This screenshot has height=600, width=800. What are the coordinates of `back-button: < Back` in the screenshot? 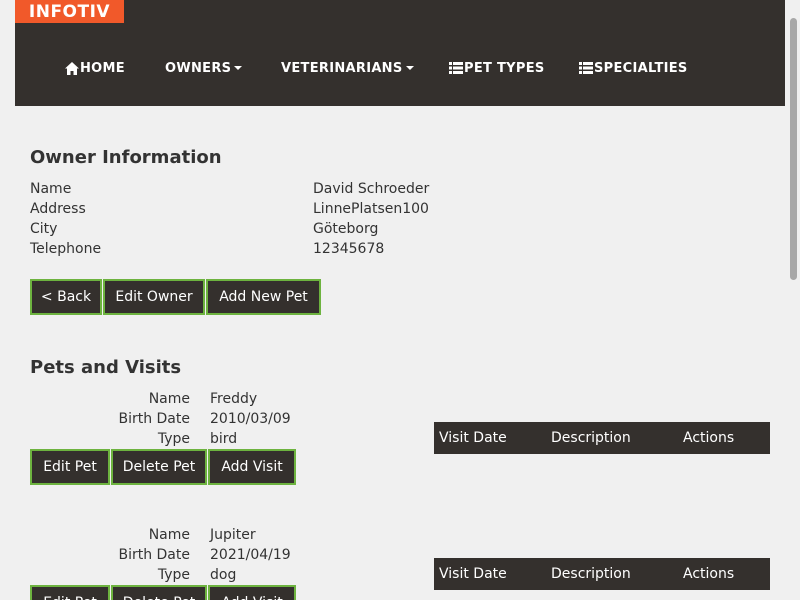 It's located at (66, 297).